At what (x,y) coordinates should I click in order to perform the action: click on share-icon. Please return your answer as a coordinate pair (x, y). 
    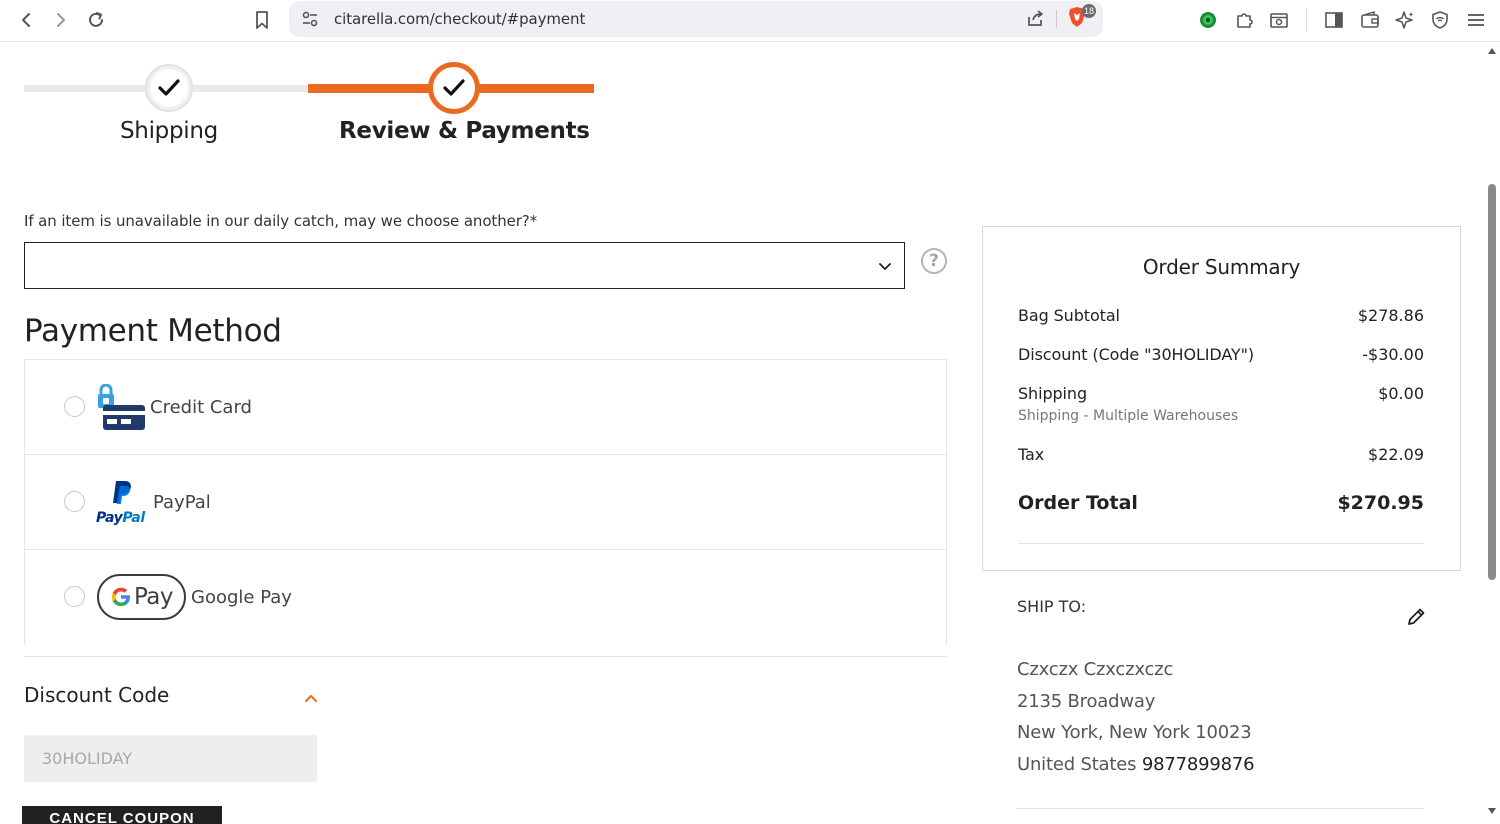
    Looking at the image, I should click on (1035, 20).